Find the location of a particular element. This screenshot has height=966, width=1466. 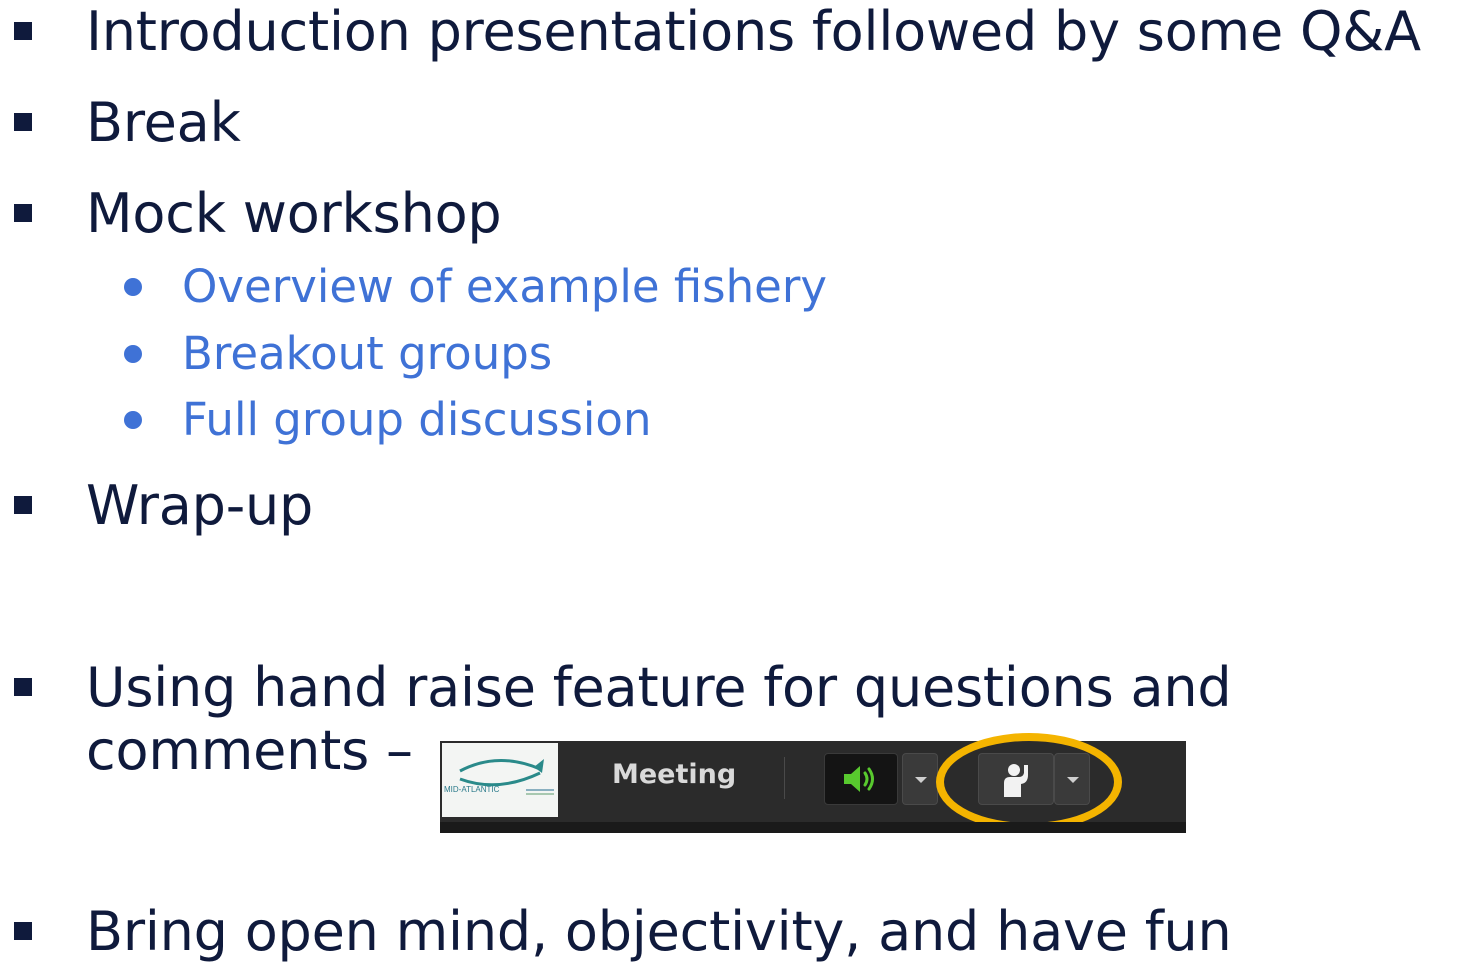

meeting-menu: Meeting is located at coordinates (674, 774).